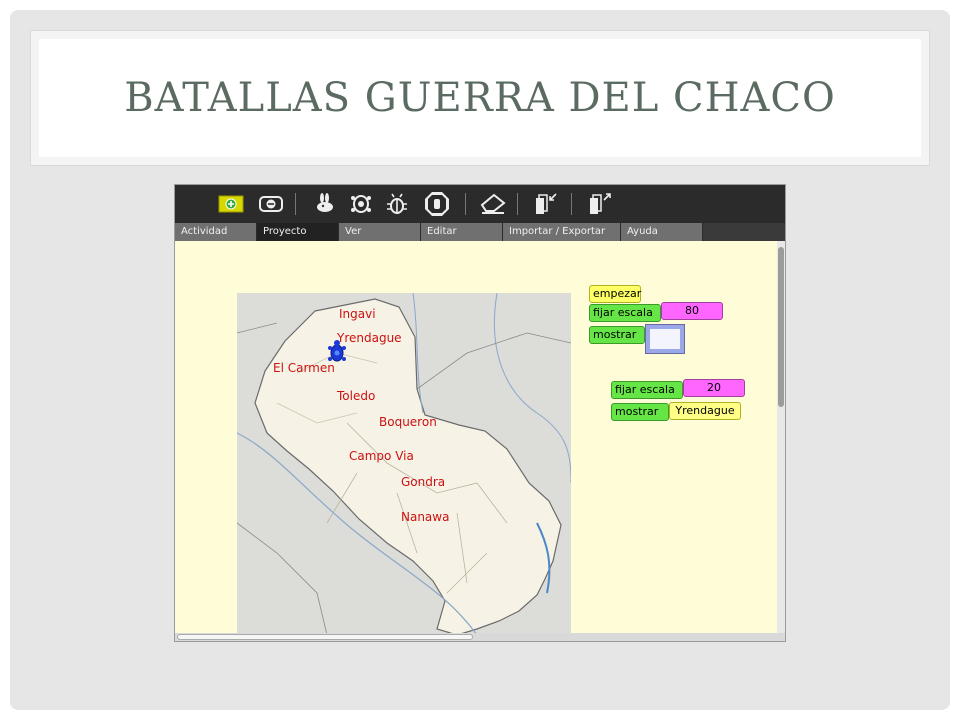 Image resolution: width=960 pixels, height=720 pixels. I want to click on tab-proyecto: Proyecto, so click(298, 232).